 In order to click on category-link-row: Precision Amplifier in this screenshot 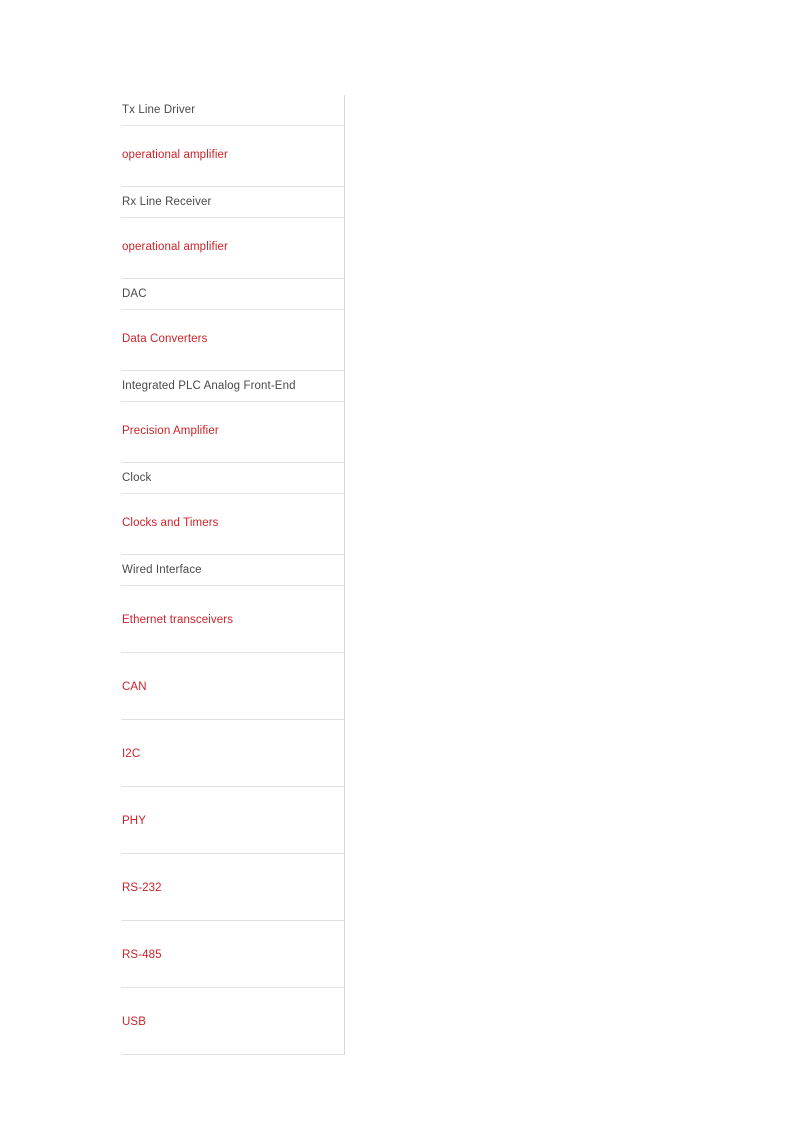, I will do `click(232, 432)`.